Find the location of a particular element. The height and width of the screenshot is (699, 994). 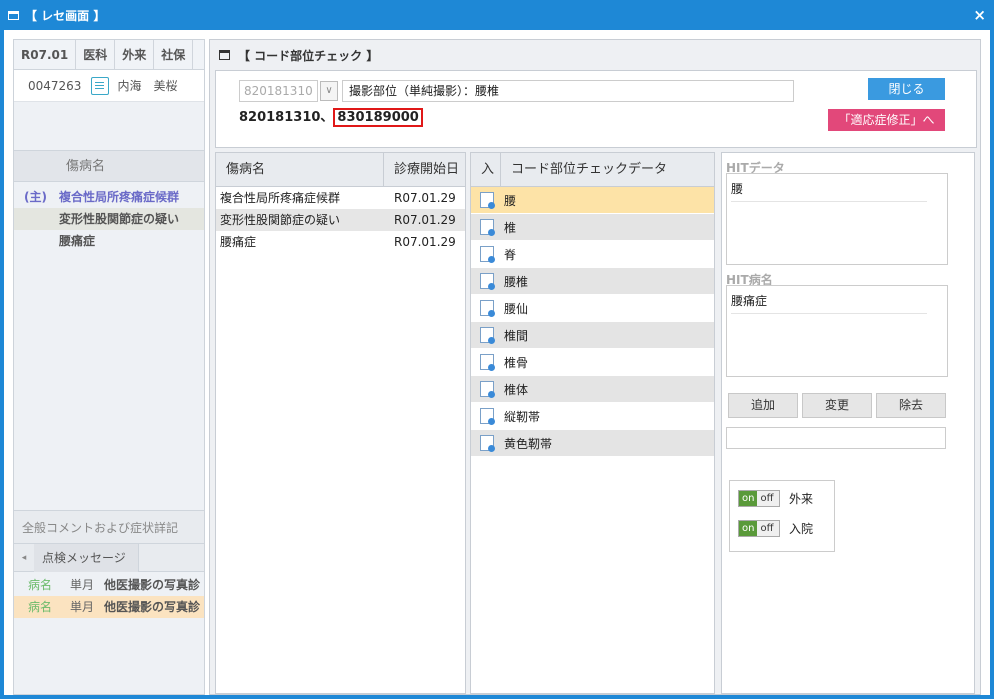

code-check-rows: 腰椎脊腰椎 腰仙 椎間 椎骨 椎体 縦靭帯 黄色靭帯 is located at coordinates (592, 322).